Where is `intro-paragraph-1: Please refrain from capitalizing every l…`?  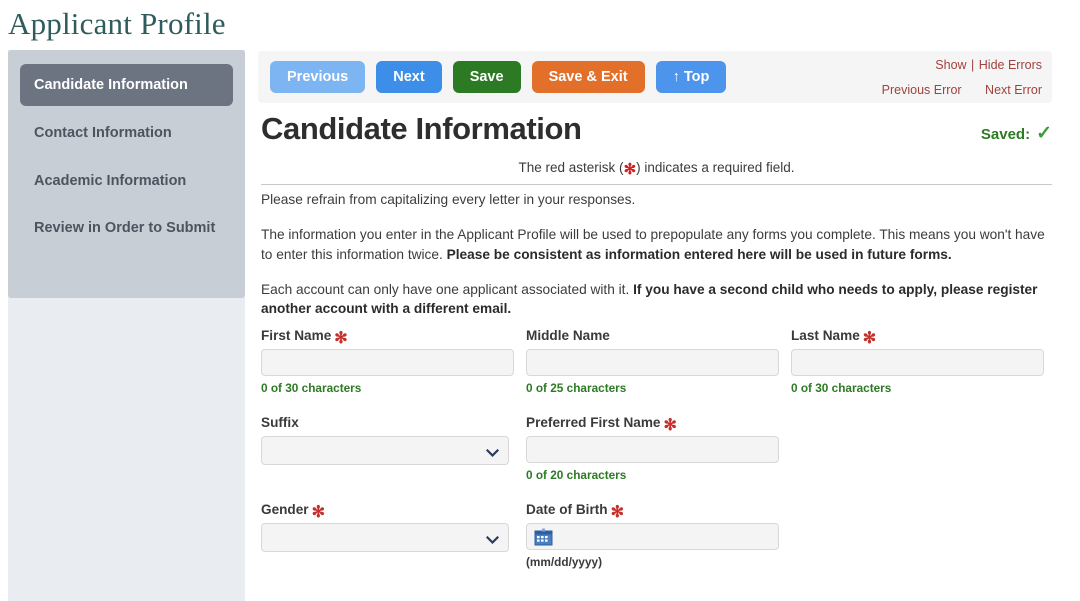
intro-paragraph-1: Please refrain from capitalizing every l… is located at coordinates (448, 199).